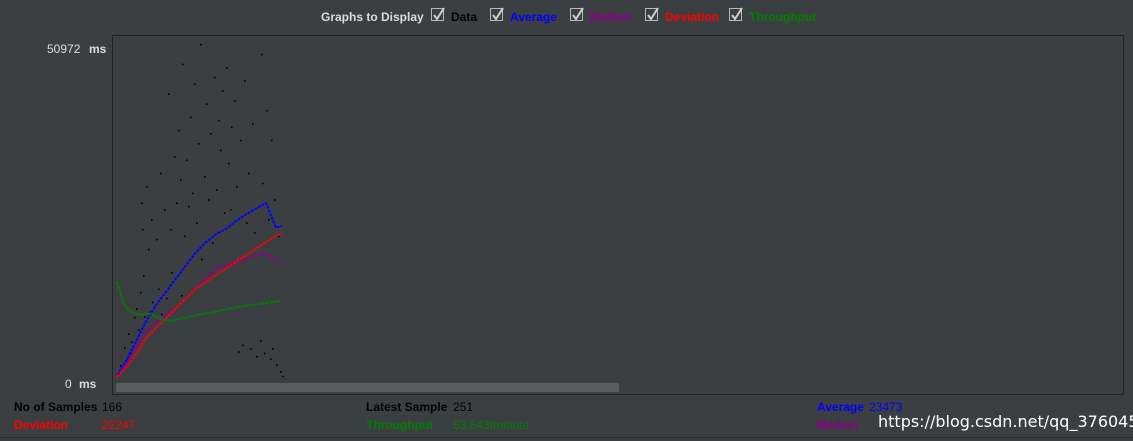 The image size is (1133, 441). Describe the element at coordinates (464, 17) in the screenshot. I see `data-checkbox-label: Data` at that location.